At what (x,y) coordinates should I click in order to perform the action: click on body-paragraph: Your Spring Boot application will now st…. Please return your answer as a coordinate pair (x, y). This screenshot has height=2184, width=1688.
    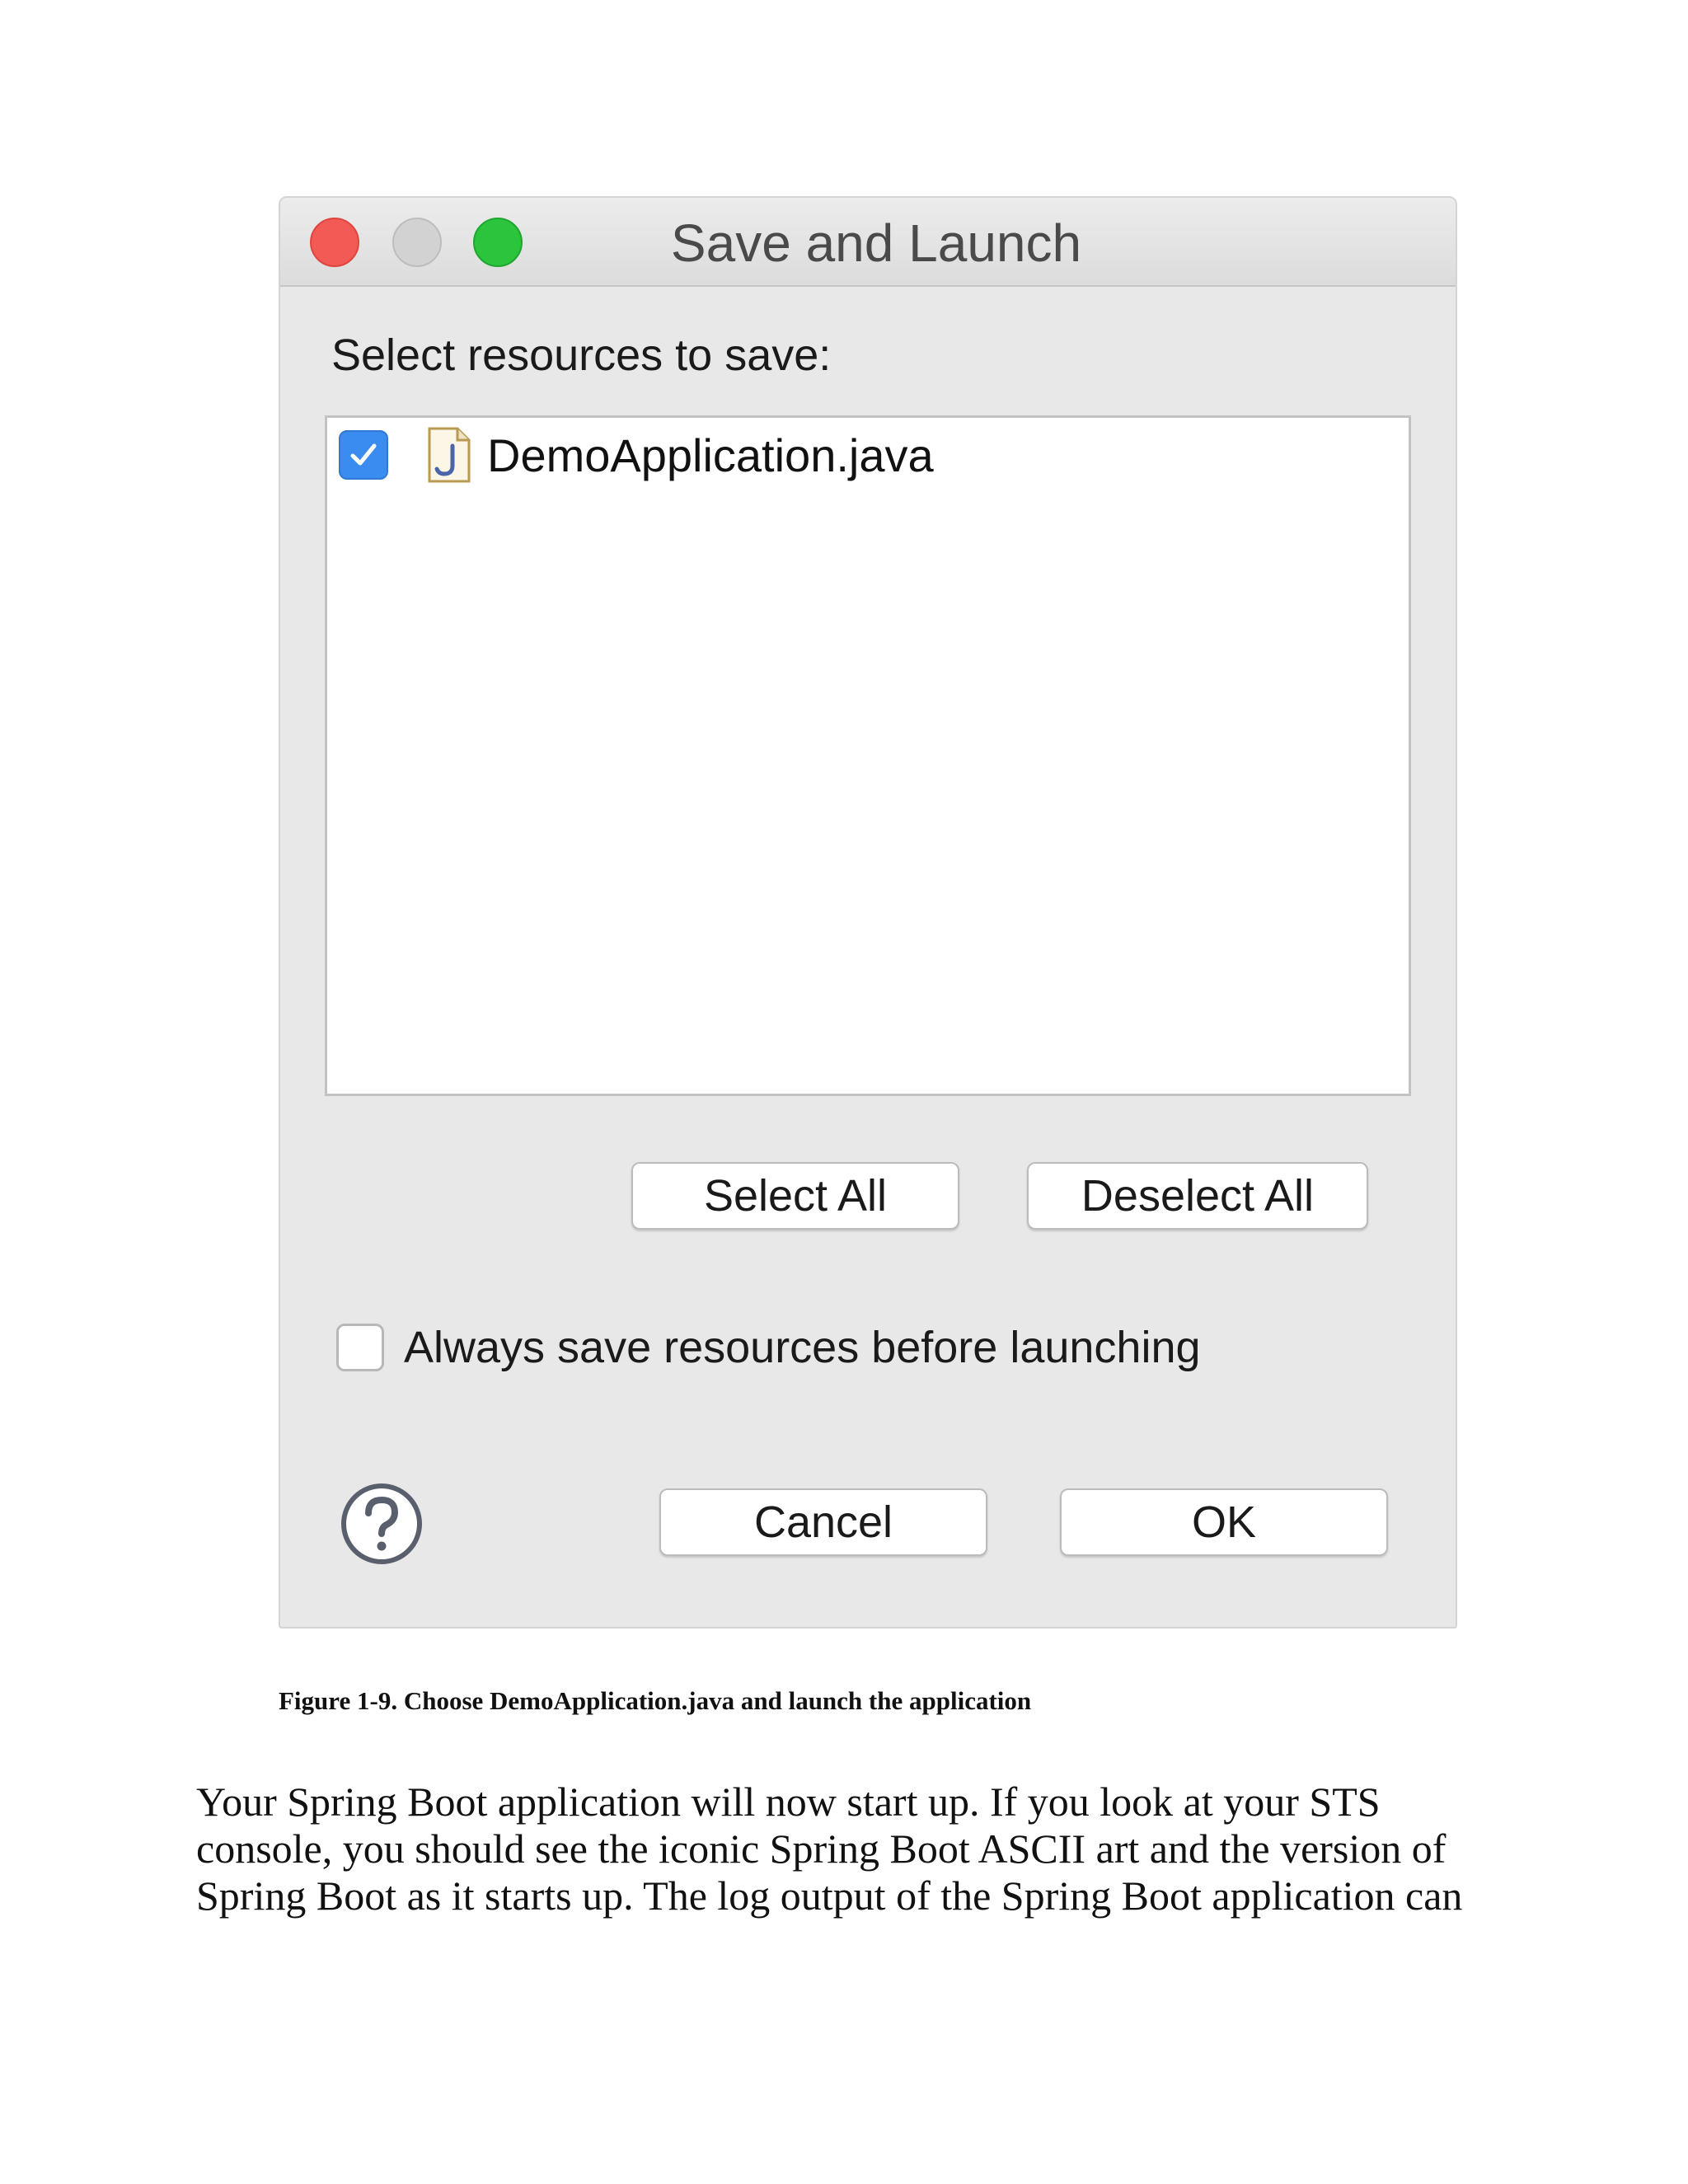
    Looking at the image, I should click on (839, 1849).